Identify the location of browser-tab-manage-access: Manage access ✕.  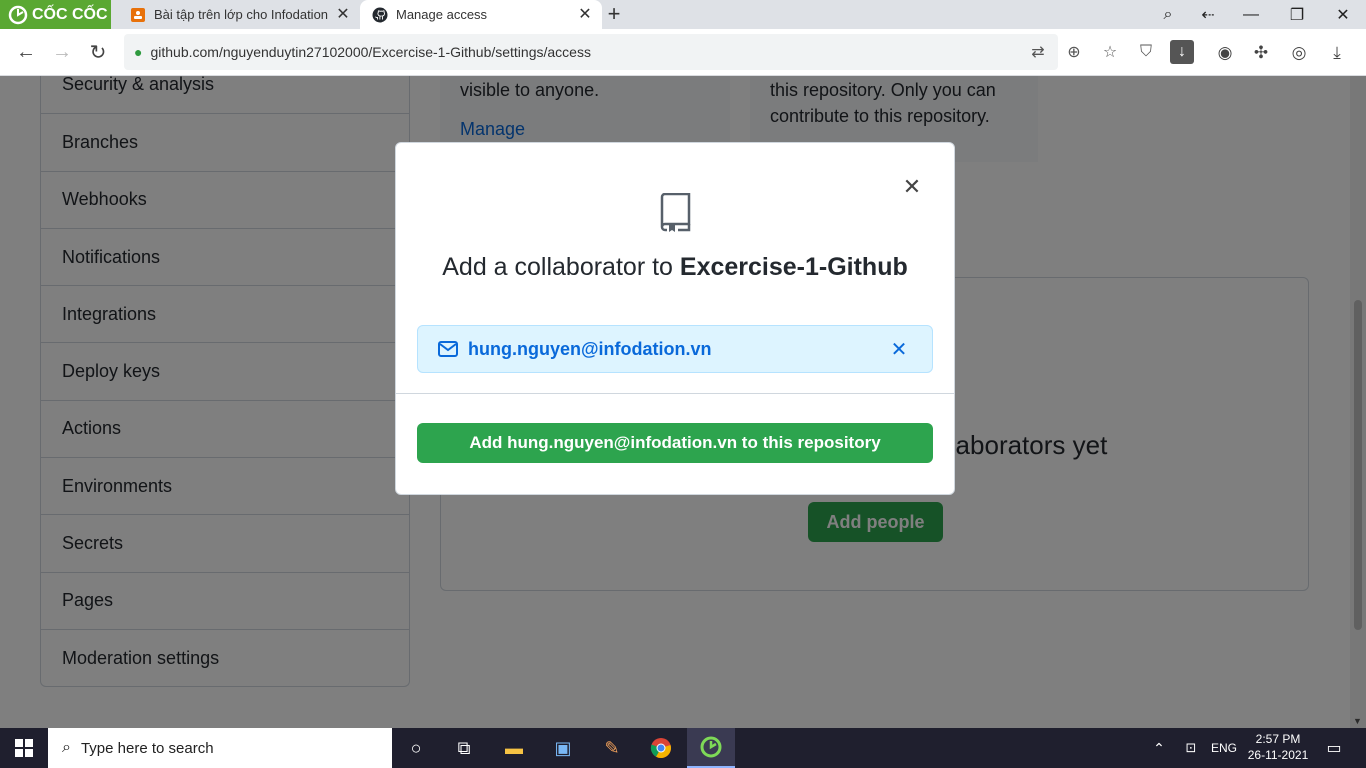
(481, 14).